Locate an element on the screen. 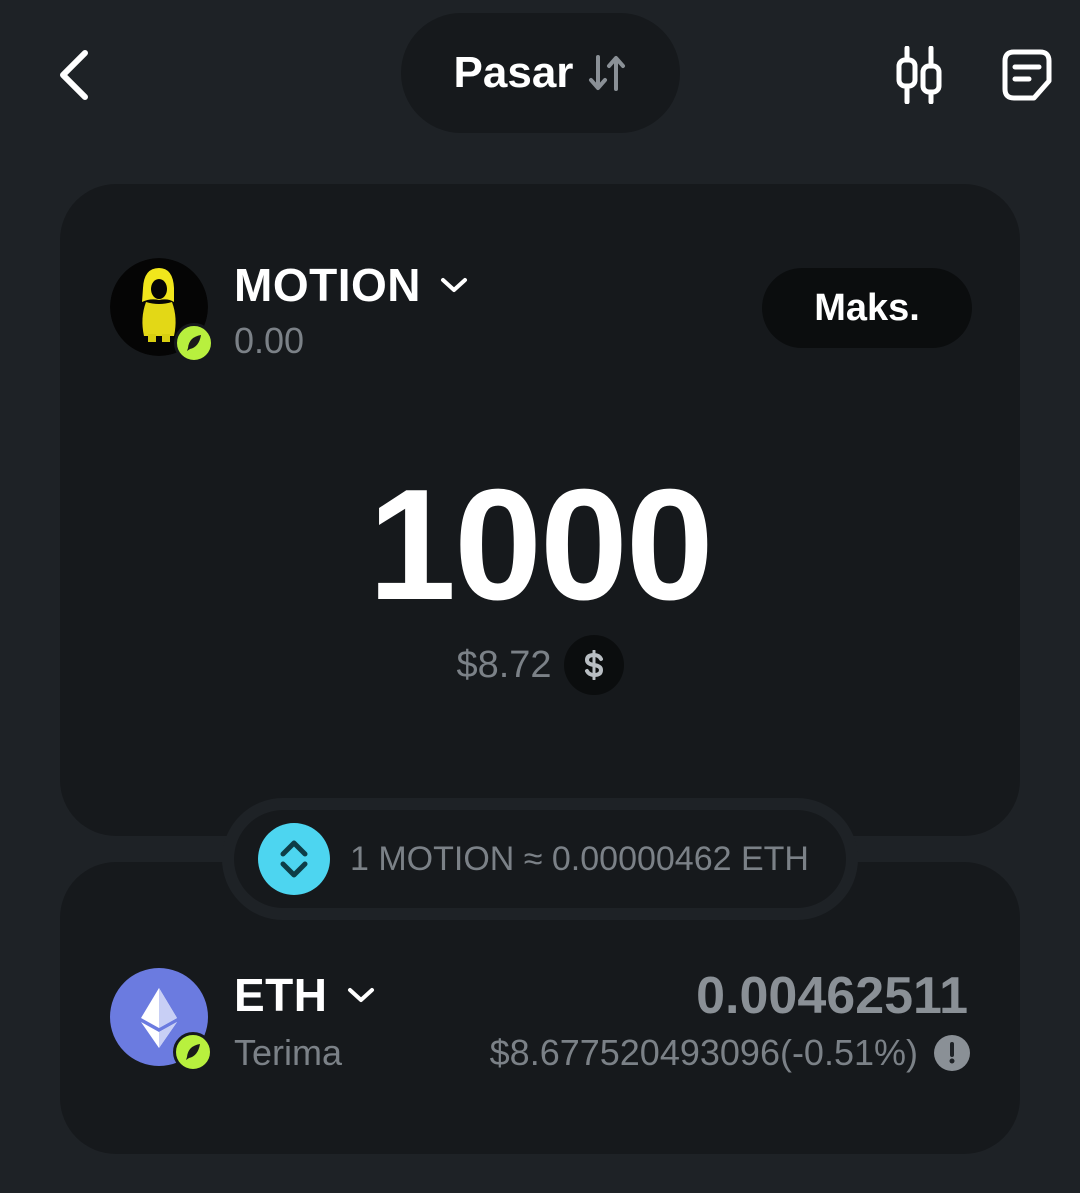  receive-usd-row: $8.677520493096(-0.51%) is located at coordinates (730, 1053).